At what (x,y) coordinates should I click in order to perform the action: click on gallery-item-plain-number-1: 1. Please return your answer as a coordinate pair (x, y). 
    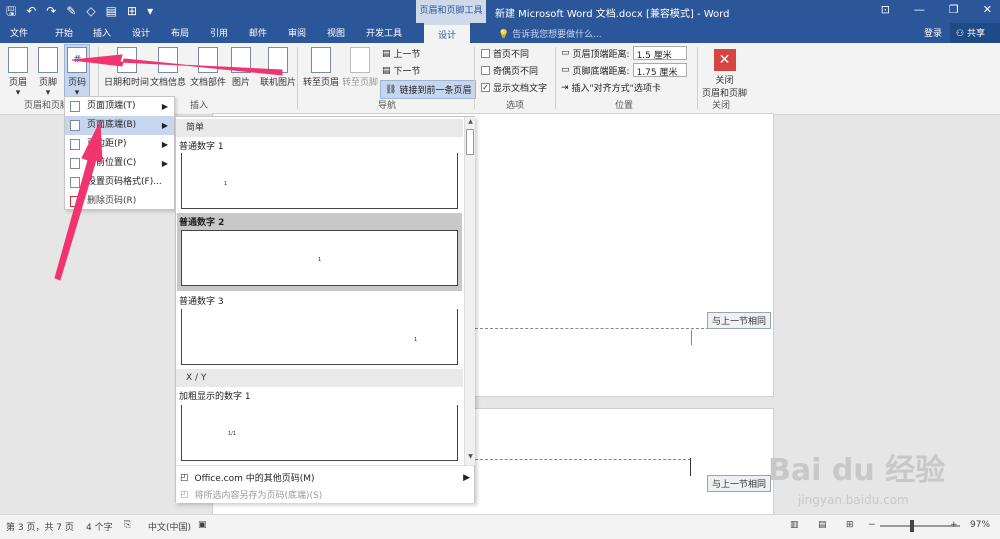
    Looking at the image, I should click on (319, 181).